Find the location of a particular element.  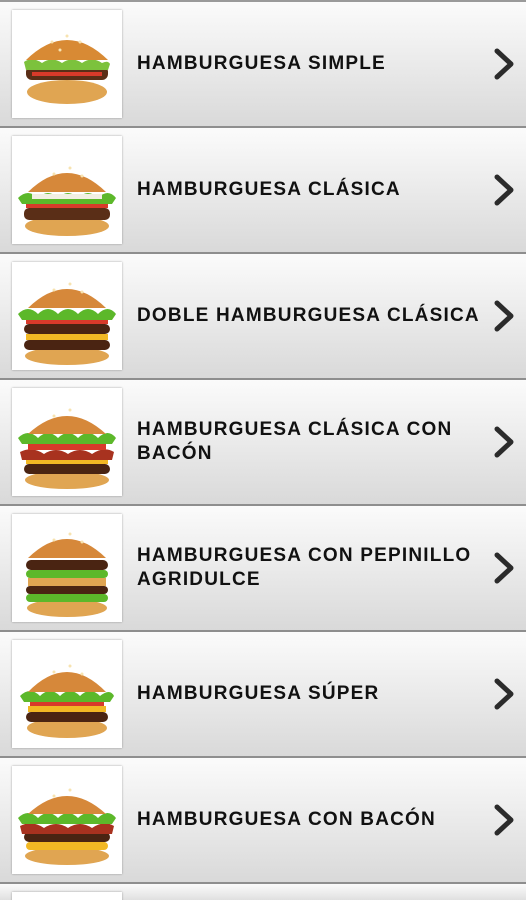

burger-simple-photo is located at coordinates (67, 64).